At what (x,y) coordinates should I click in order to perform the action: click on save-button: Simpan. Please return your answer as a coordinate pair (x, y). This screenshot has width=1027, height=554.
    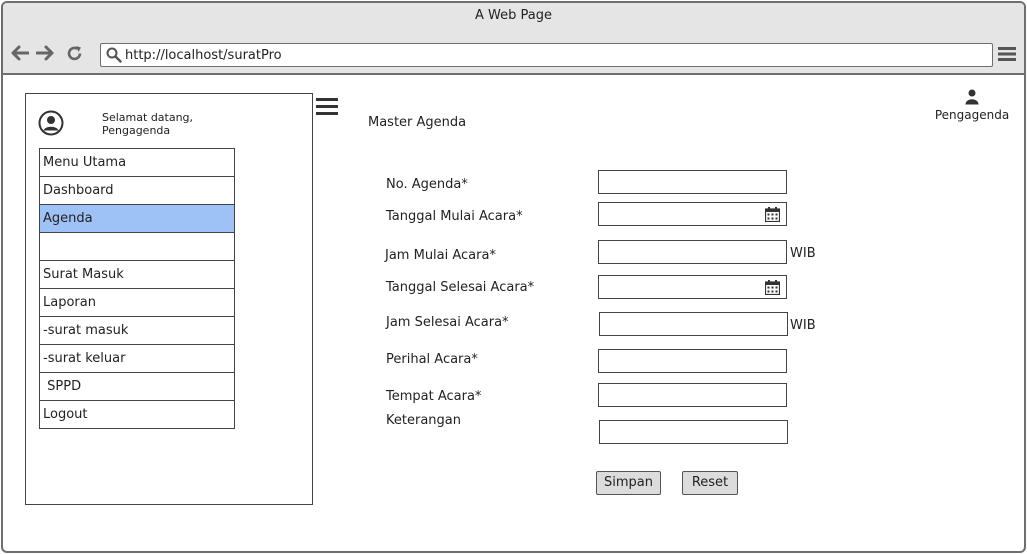
    Looking at the image, I should click on (628, 483).